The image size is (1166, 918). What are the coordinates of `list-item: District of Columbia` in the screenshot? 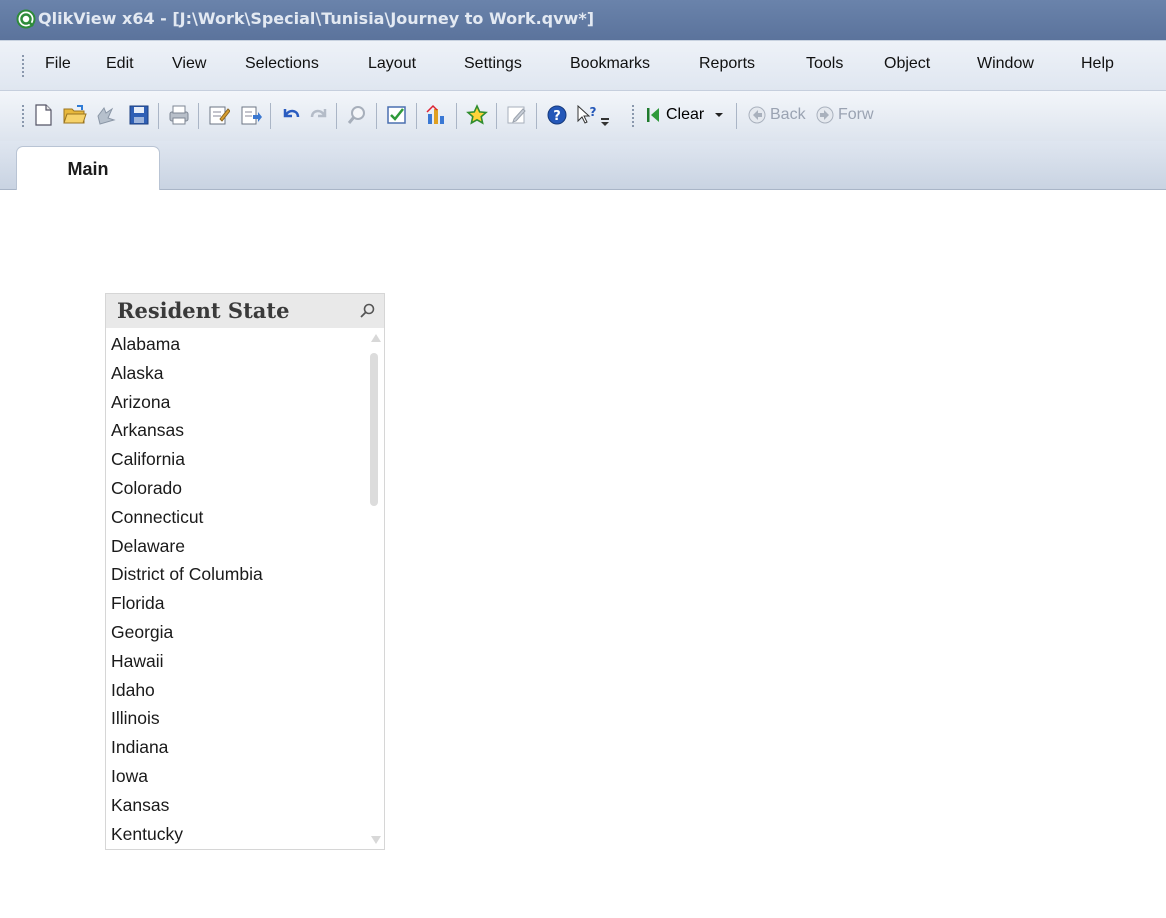 It's located at (237, 574).